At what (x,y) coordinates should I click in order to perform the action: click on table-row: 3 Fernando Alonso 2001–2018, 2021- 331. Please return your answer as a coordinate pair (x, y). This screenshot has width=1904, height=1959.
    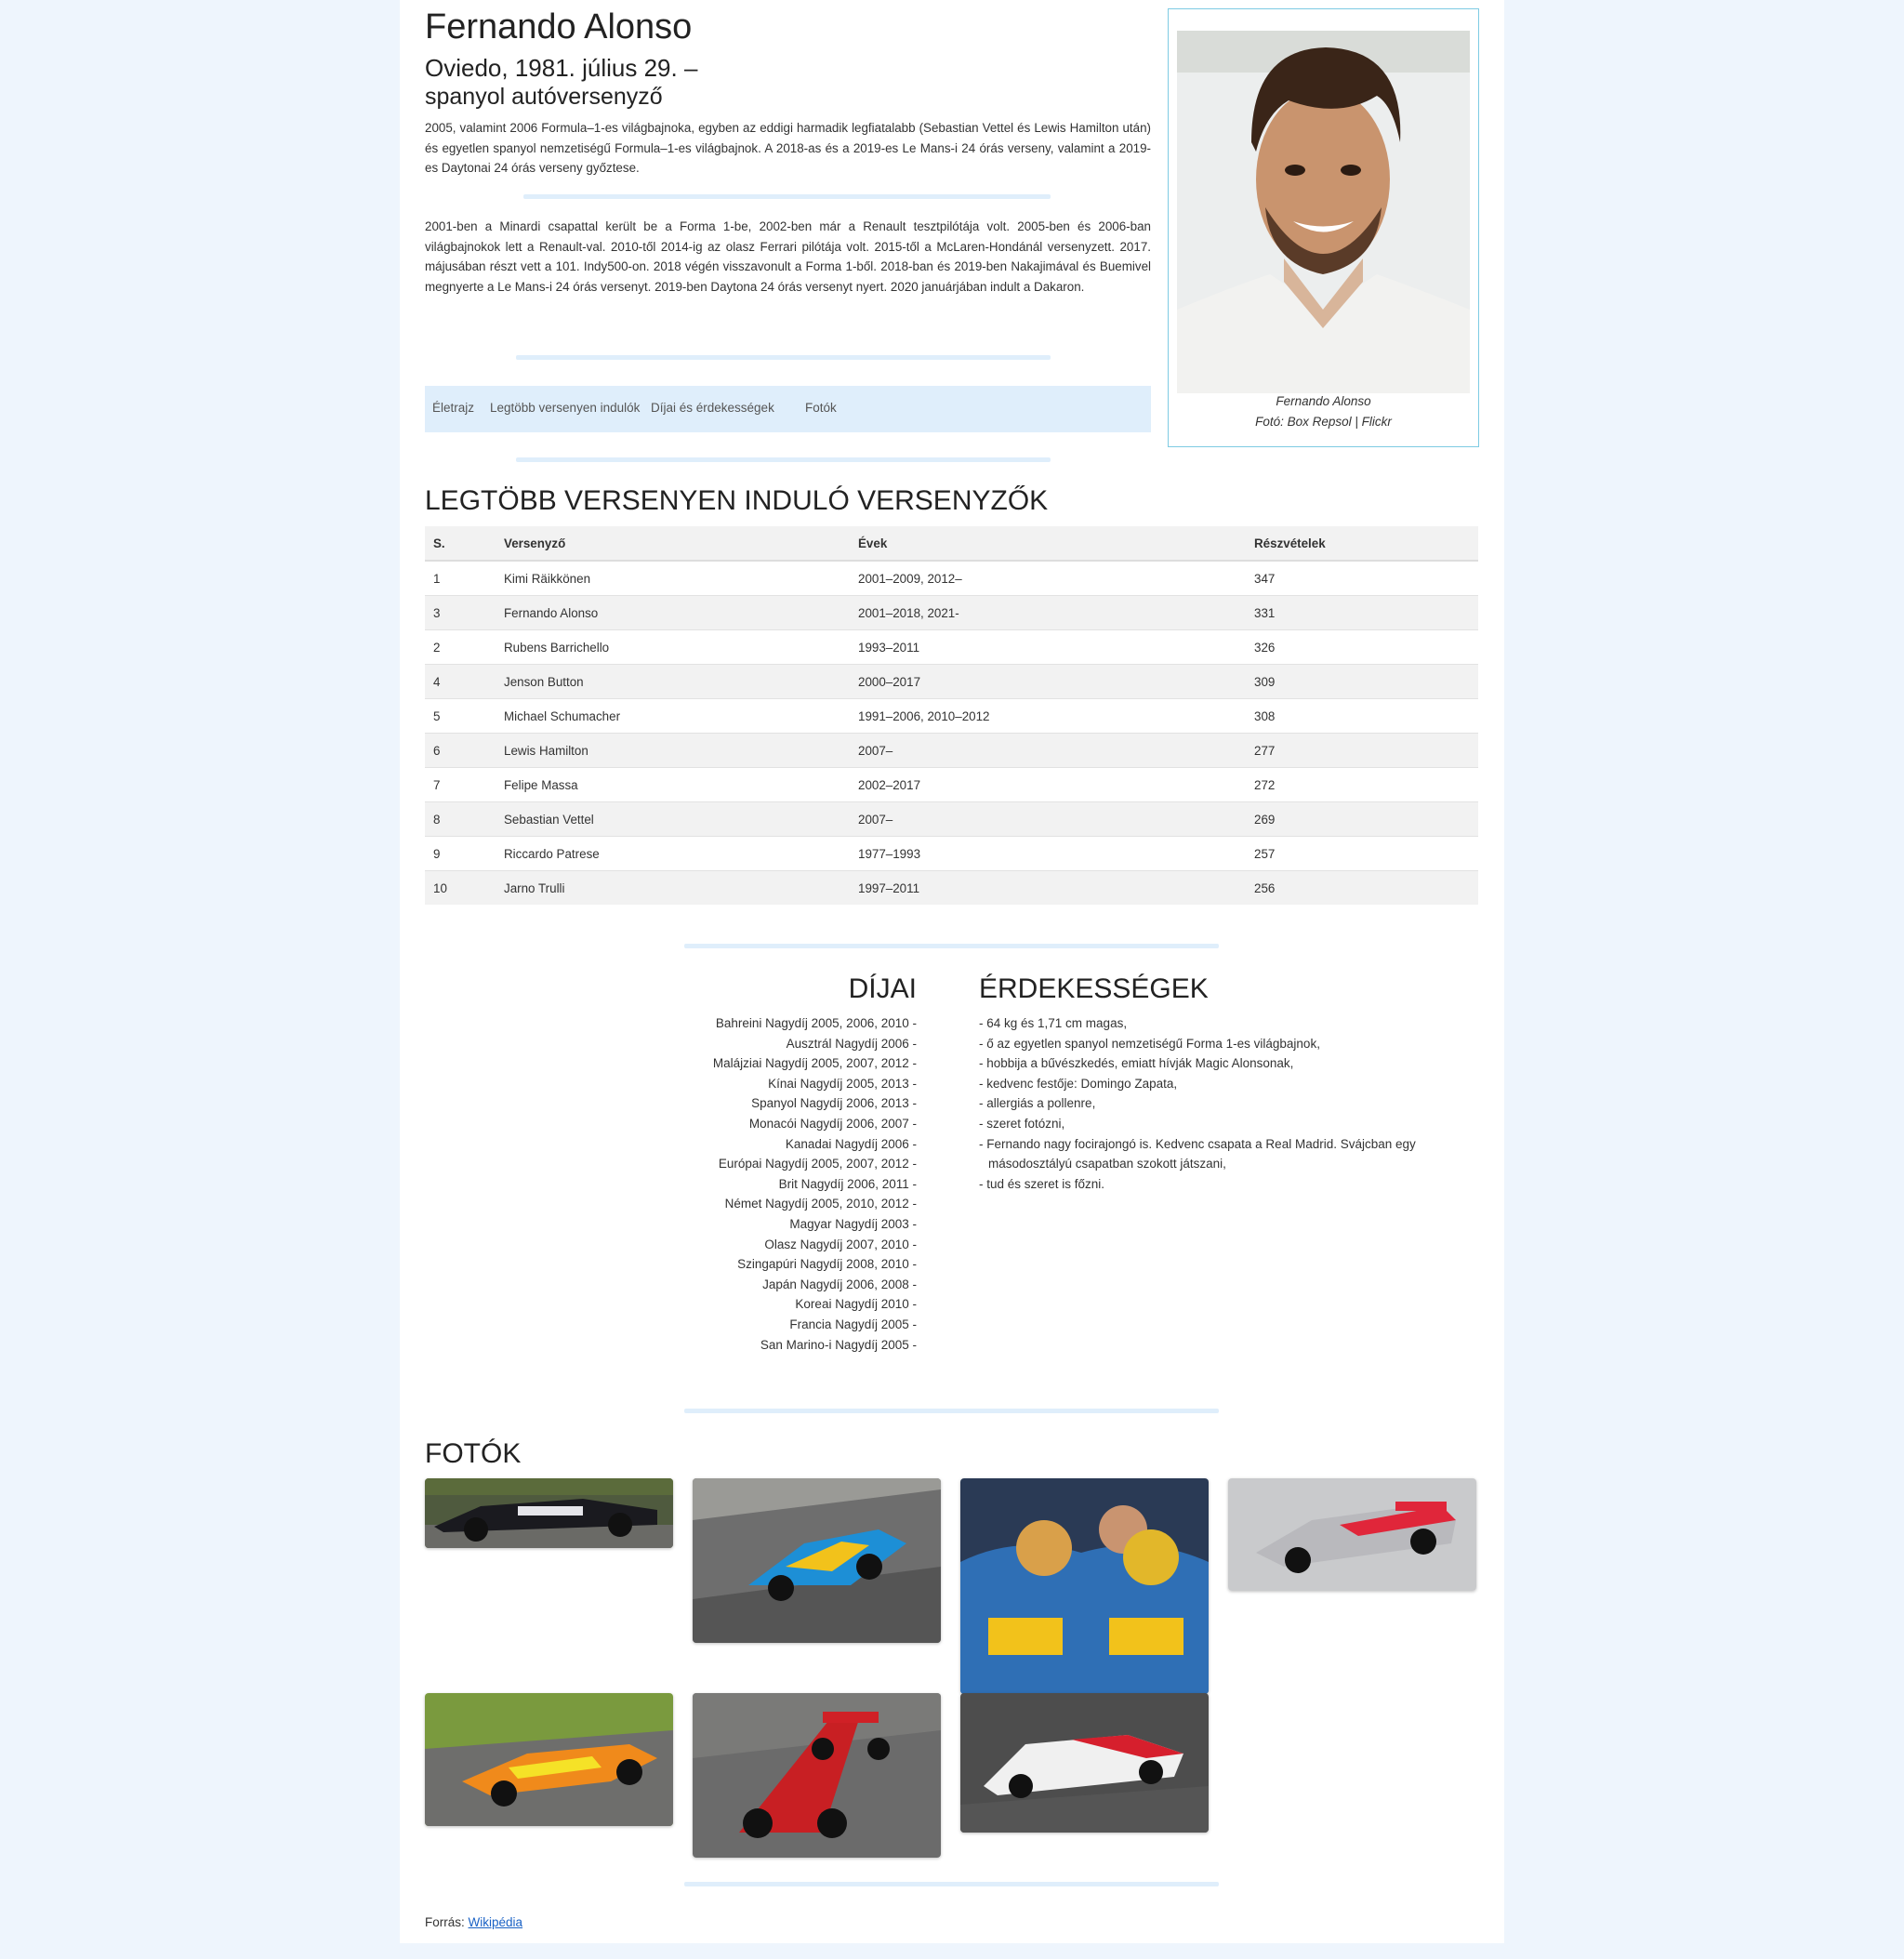
    Looking at the image, I should click on (951, 612).